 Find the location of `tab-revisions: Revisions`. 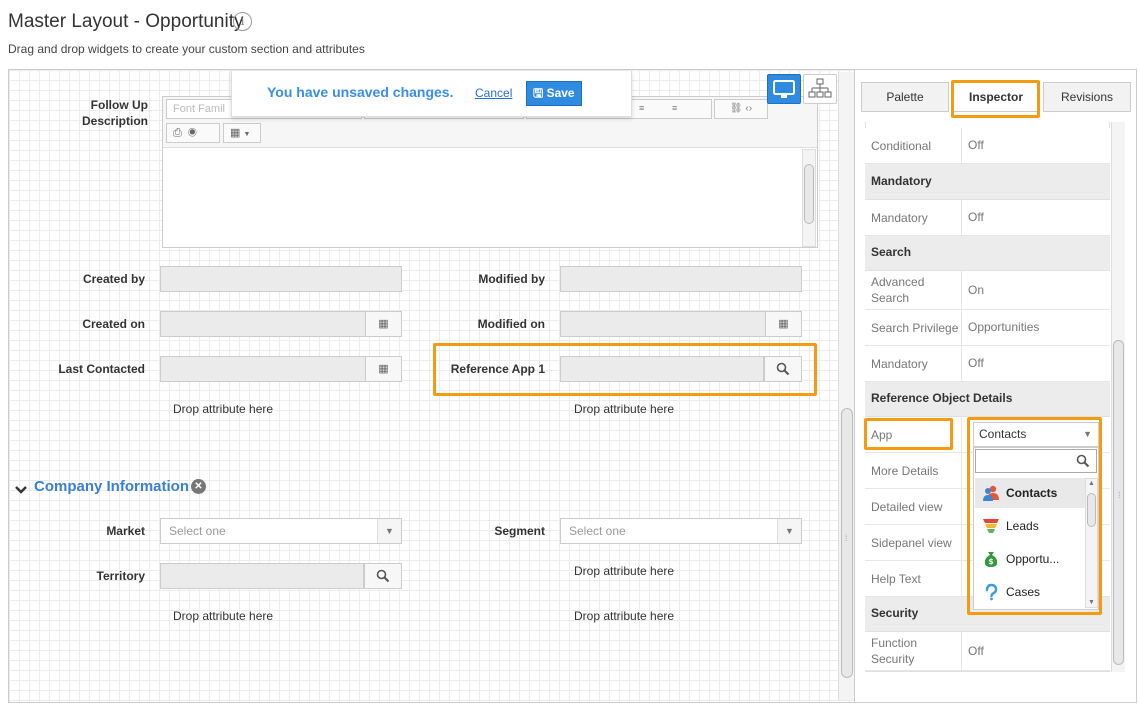

tab-revisions: Revisions is located at coordinates (1087, 97).